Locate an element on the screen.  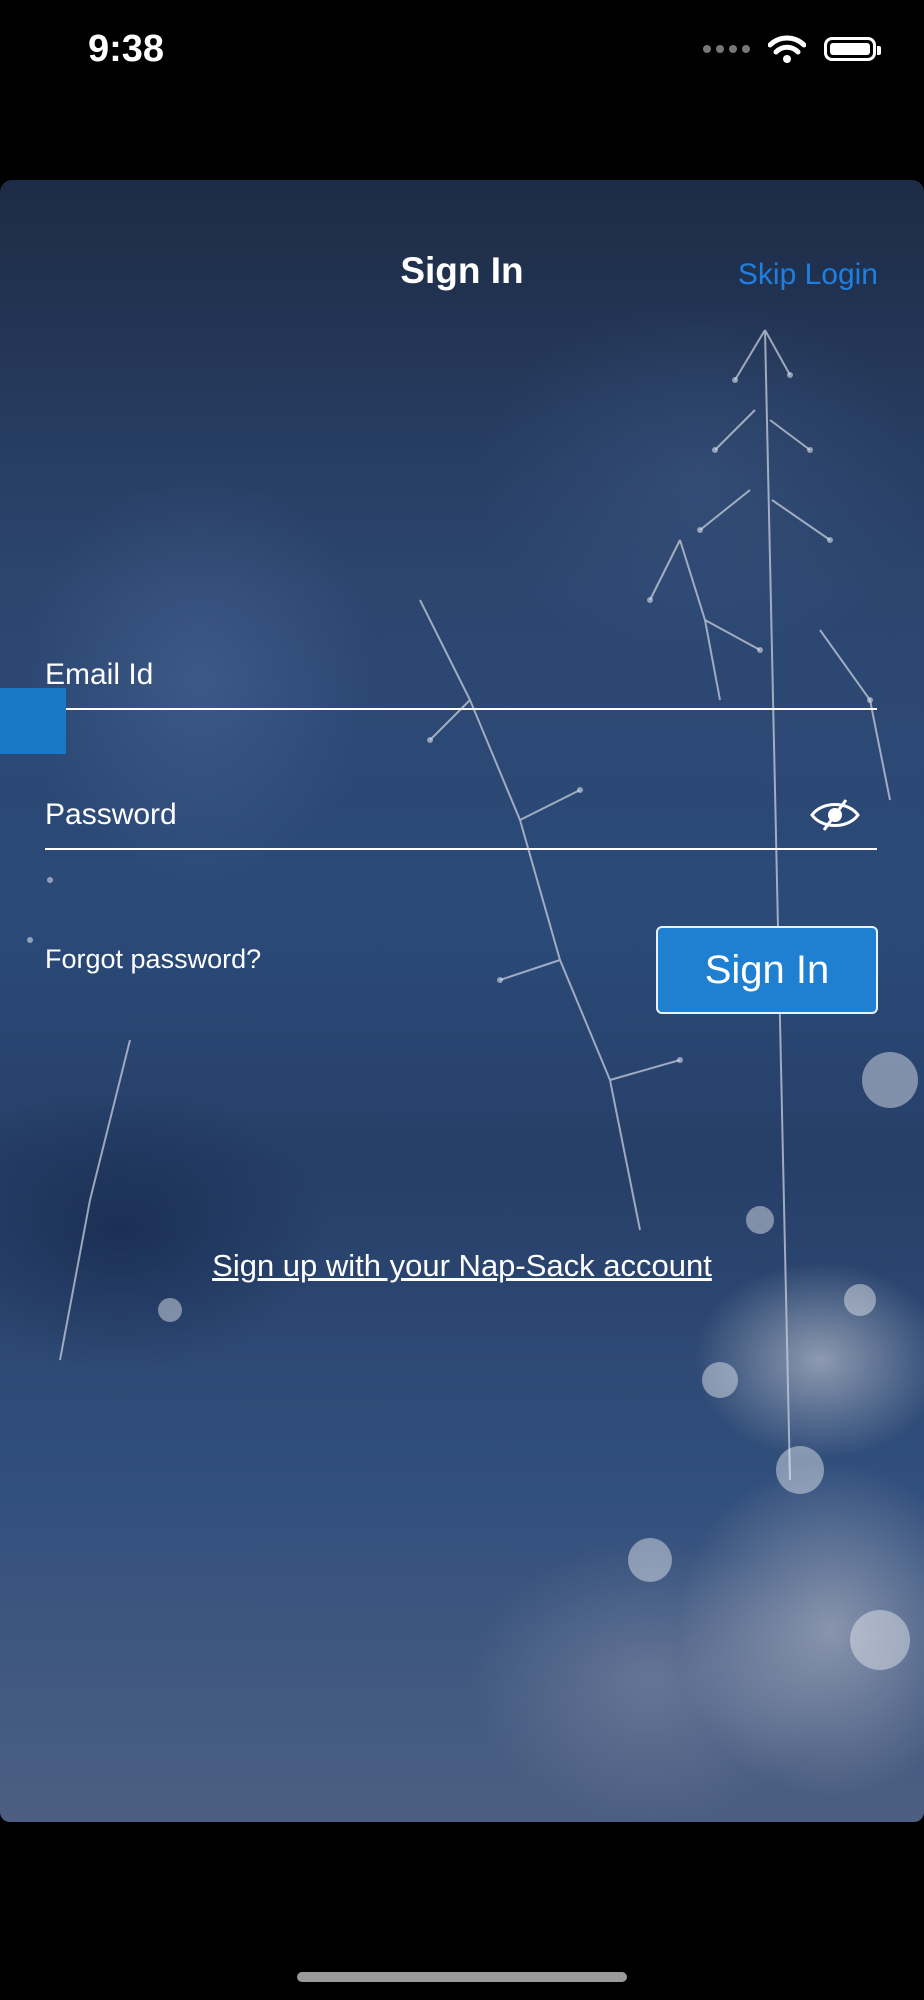
password-underline is located at coordinates (461, 849).